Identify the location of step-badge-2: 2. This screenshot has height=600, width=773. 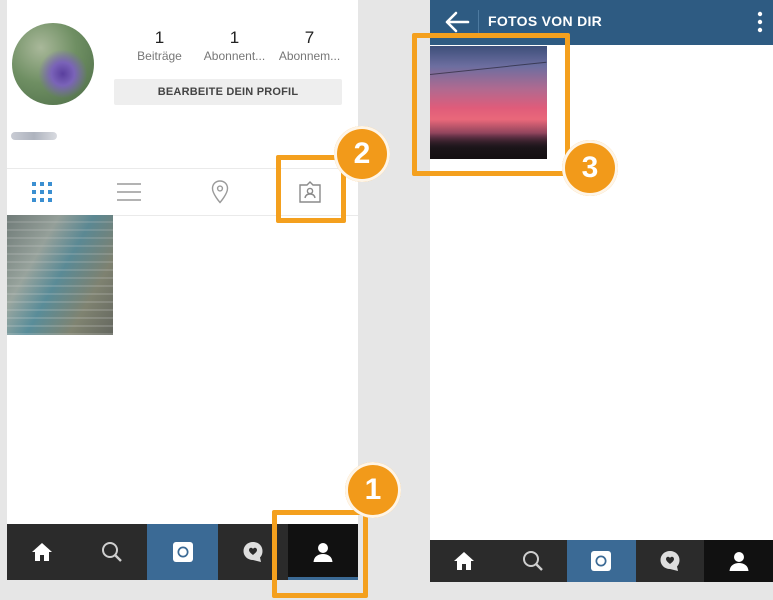
(362, 154).